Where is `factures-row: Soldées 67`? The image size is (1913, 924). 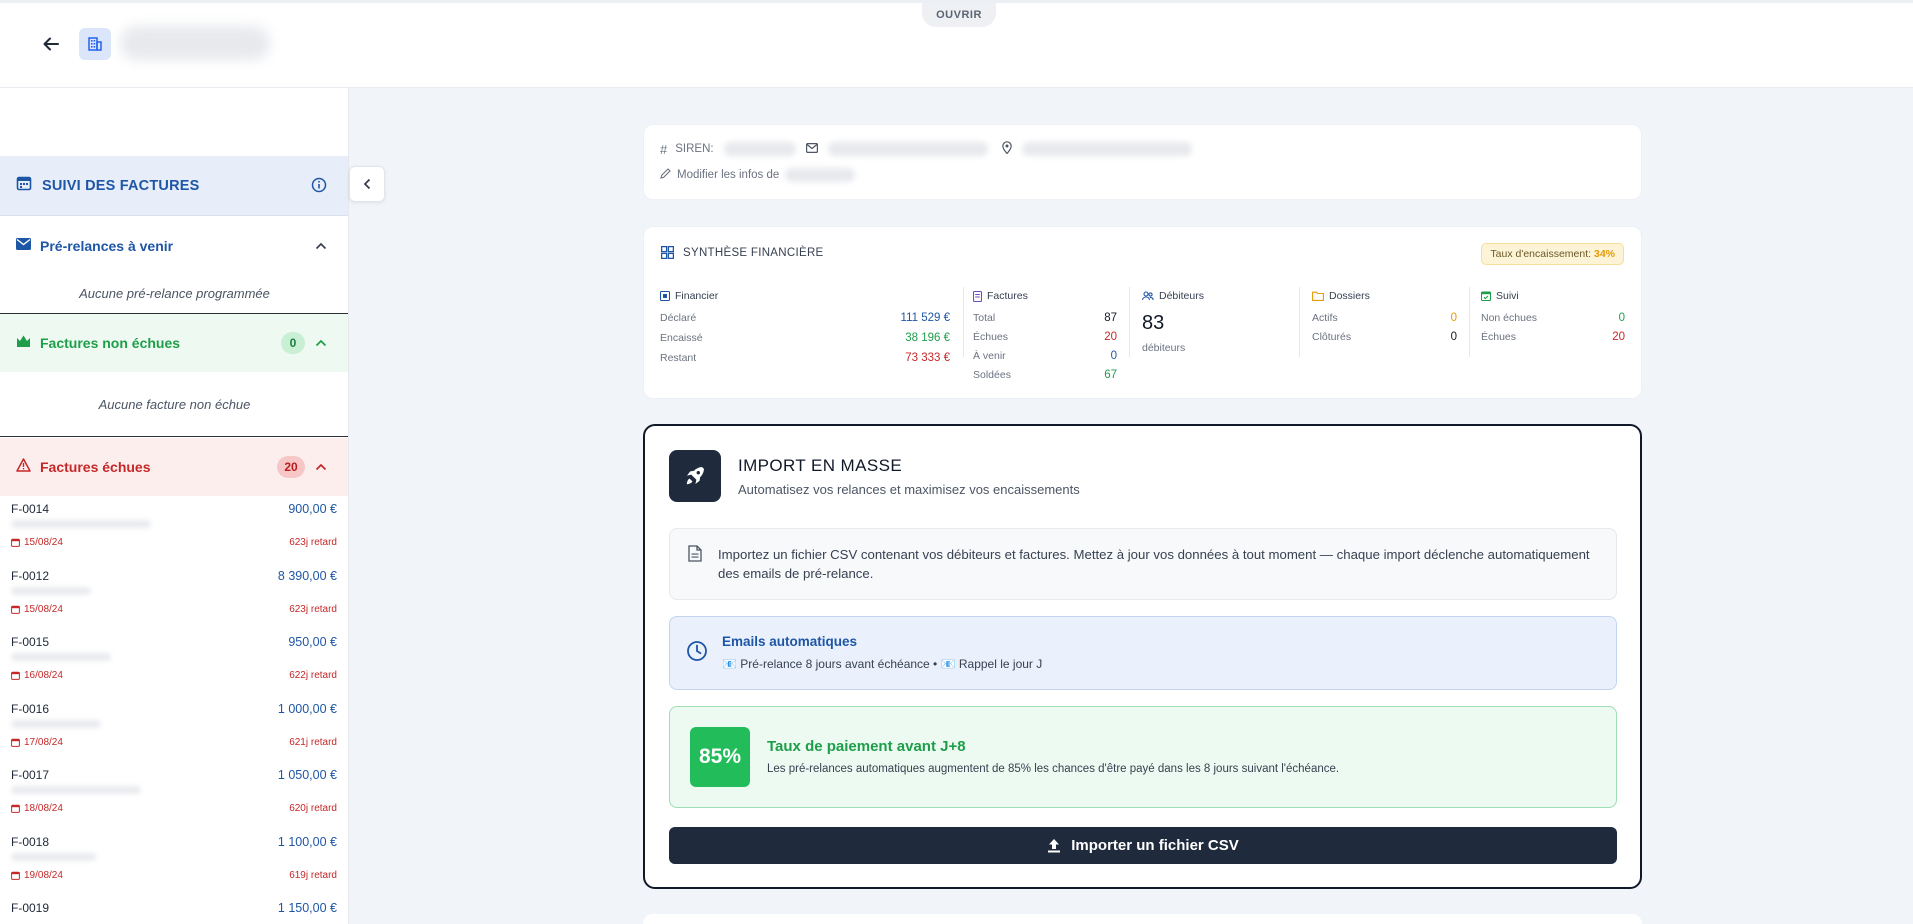
factures-row: Soldées 67 is located at coordinates (1045, 375).